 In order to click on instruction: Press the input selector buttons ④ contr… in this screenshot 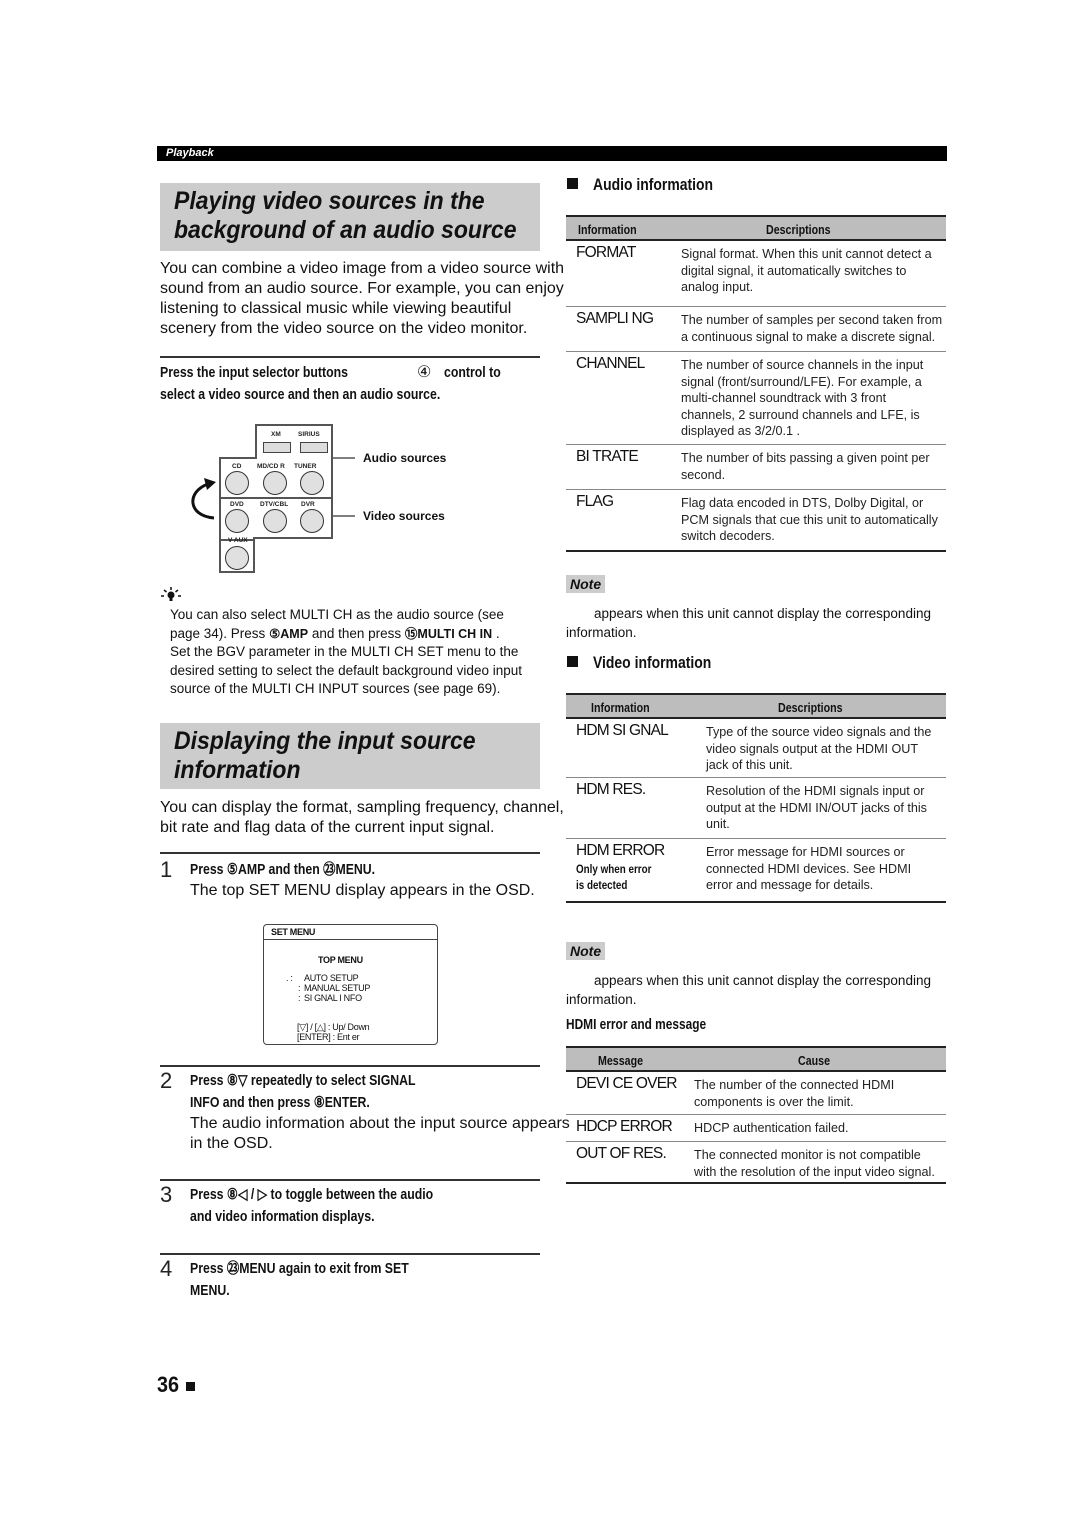, I will do `click(360, 384)`.